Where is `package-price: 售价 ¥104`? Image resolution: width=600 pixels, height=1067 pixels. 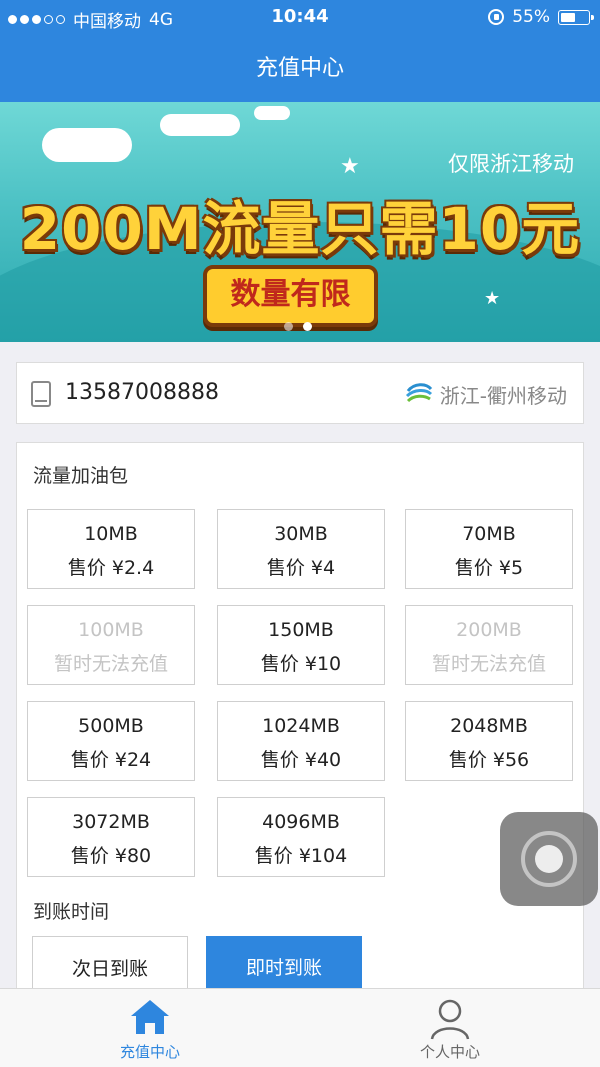 package-price: 售价 ¥104 is located at coordinates (301, 856).